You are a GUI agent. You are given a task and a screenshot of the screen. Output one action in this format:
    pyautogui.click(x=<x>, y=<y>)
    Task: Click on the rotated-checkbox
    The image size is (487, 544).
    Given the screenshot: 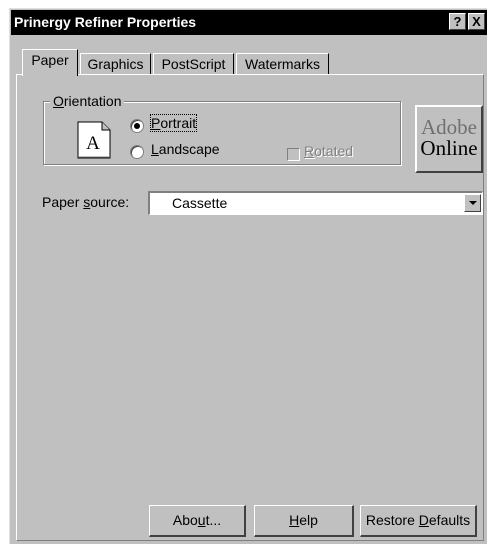 What is the action you would take?
    pyautogui.click(x=293, y=154)
    